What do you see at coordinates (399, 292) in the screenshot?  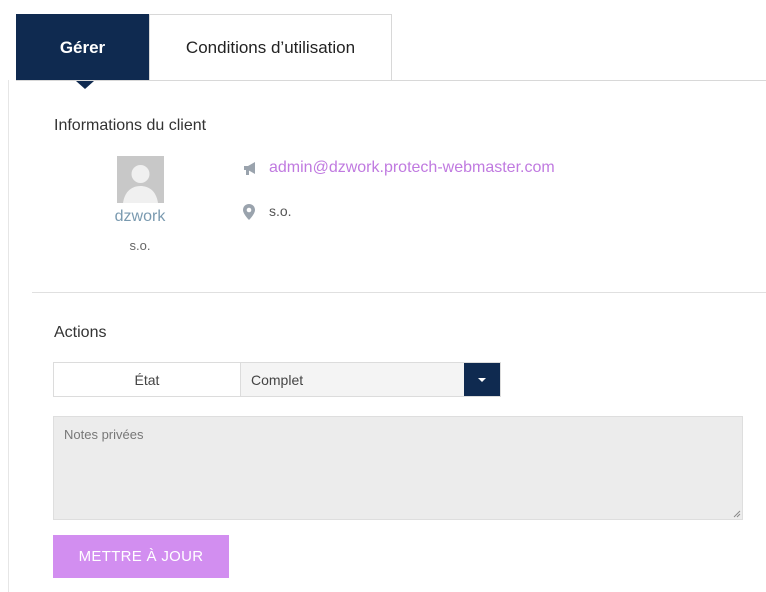 I see `section-divider` at bounding box center [399, 292].